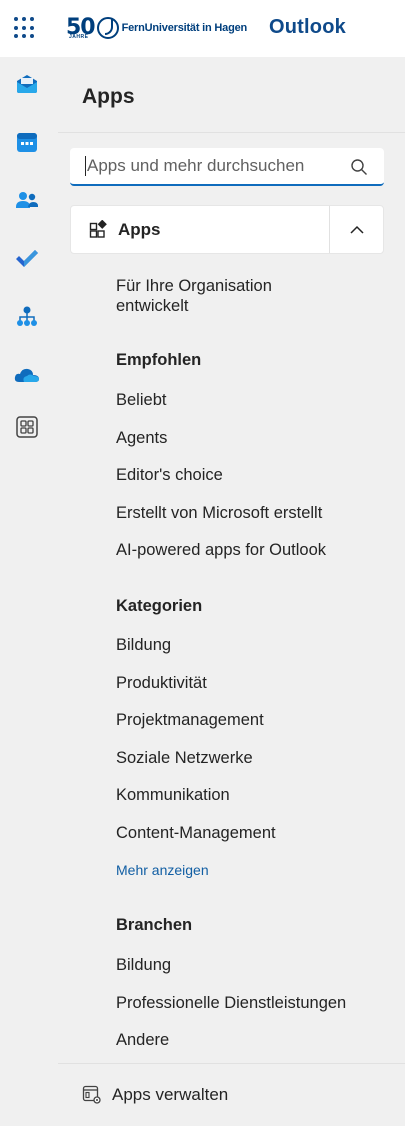 This screenshot has height=1126, width=405. I want to click on nav-item-professional-services: Professionelle Dienstleistungen, so click(231, 1003).